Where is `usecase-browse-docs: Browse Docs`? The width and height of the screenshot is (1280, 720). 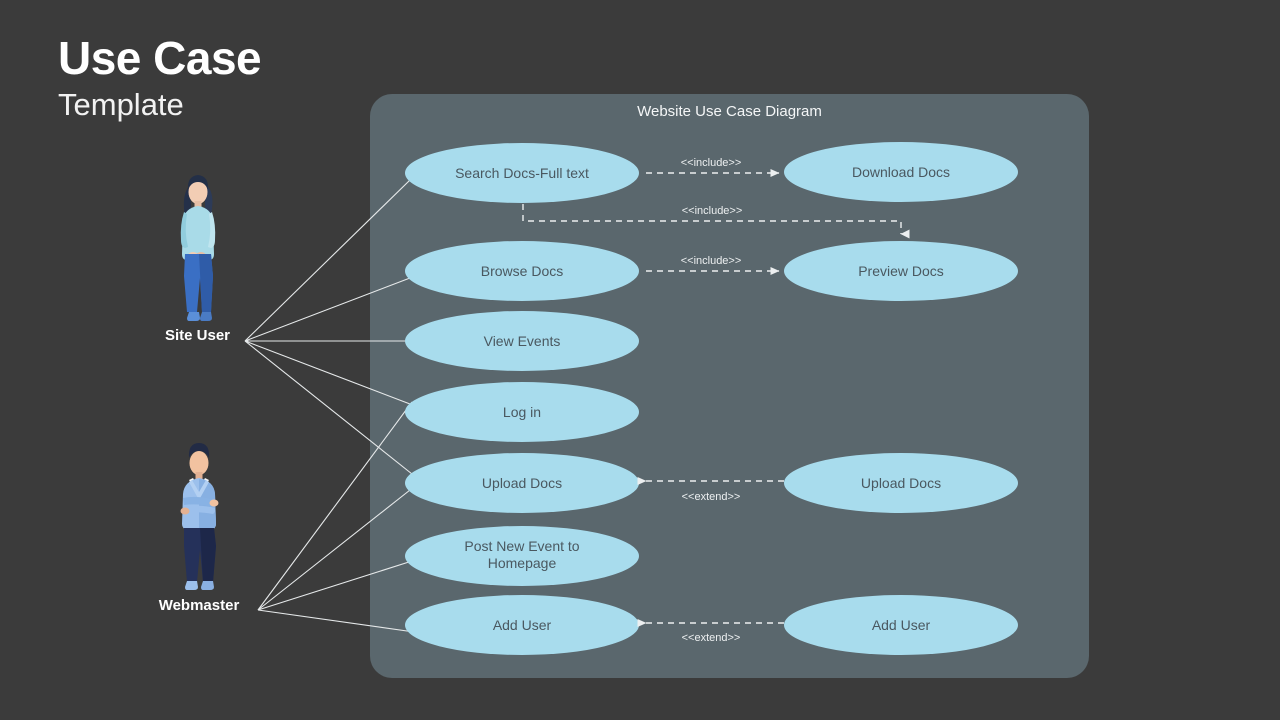
usecase-browse-docs: Browse Docs is located at coordinates (522, 271).